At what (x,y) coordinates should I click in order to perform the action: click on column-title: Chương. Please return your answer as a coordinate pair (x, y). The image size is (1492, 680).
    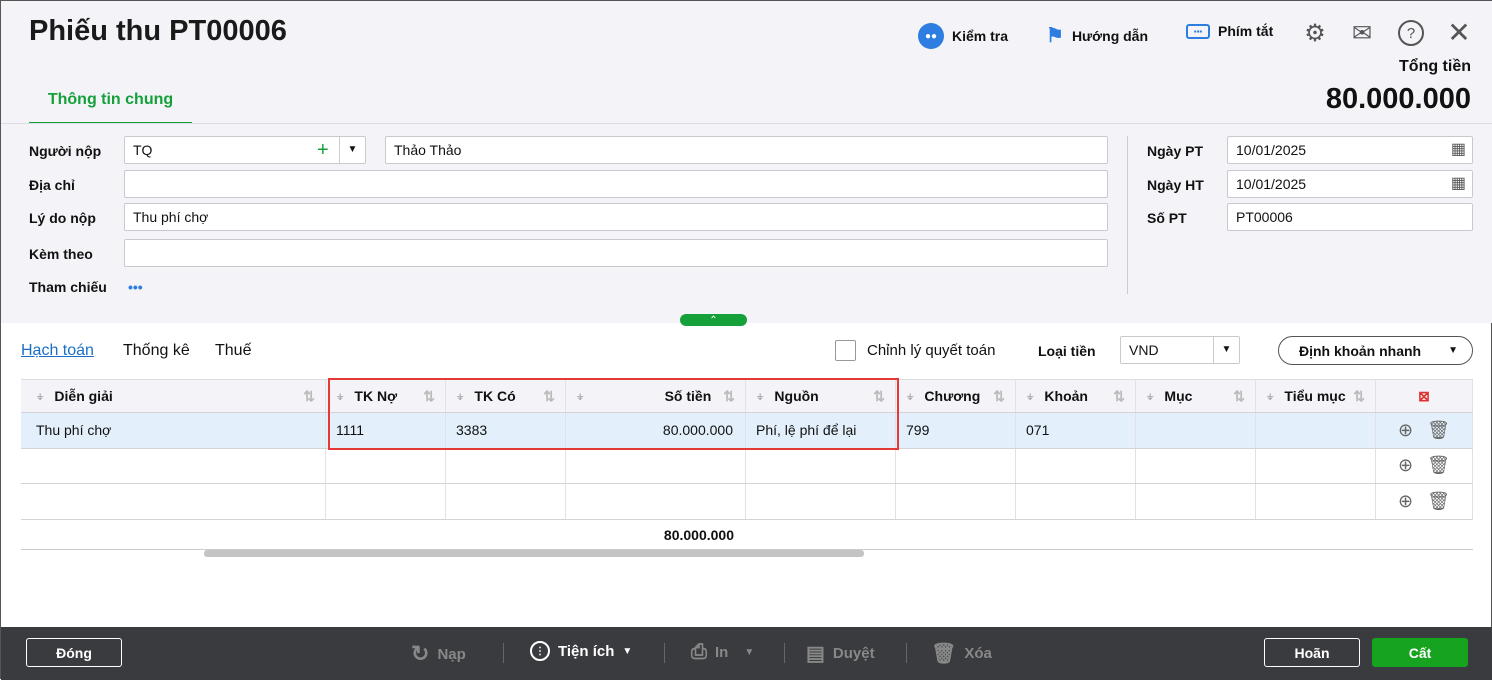
    Looking at the image, I should click on (952, 396).